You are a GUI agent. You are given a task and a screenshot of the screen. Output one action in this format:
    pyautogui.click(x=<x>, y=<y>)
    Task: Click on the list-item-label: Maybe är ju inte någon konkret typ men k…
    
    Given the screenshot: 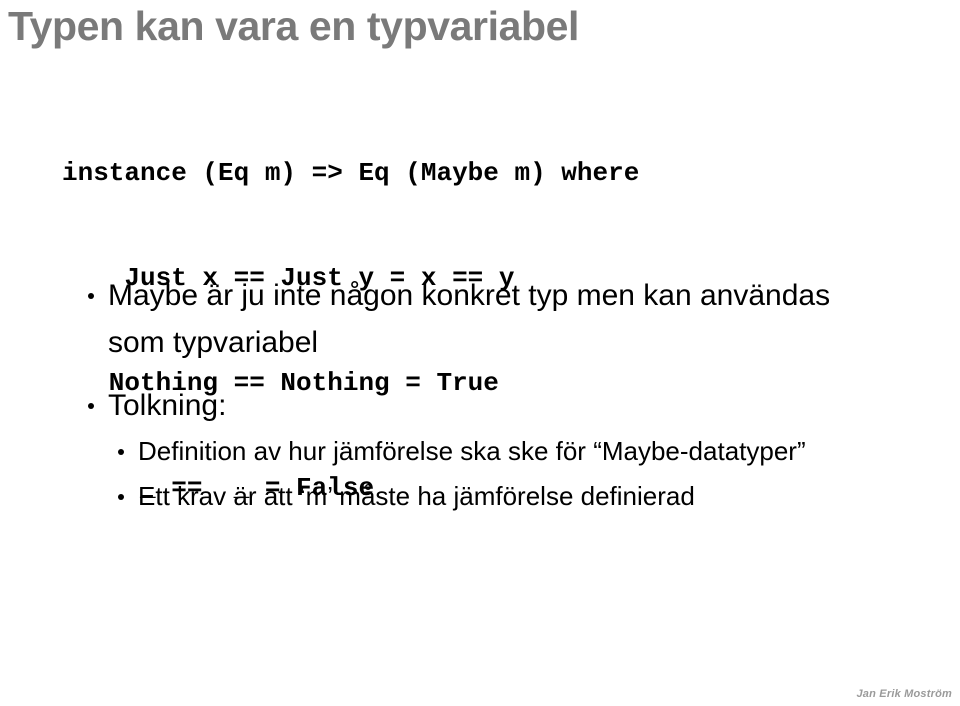 What is the action you would take?
    pyautogui.click(x=473, y=319)
    